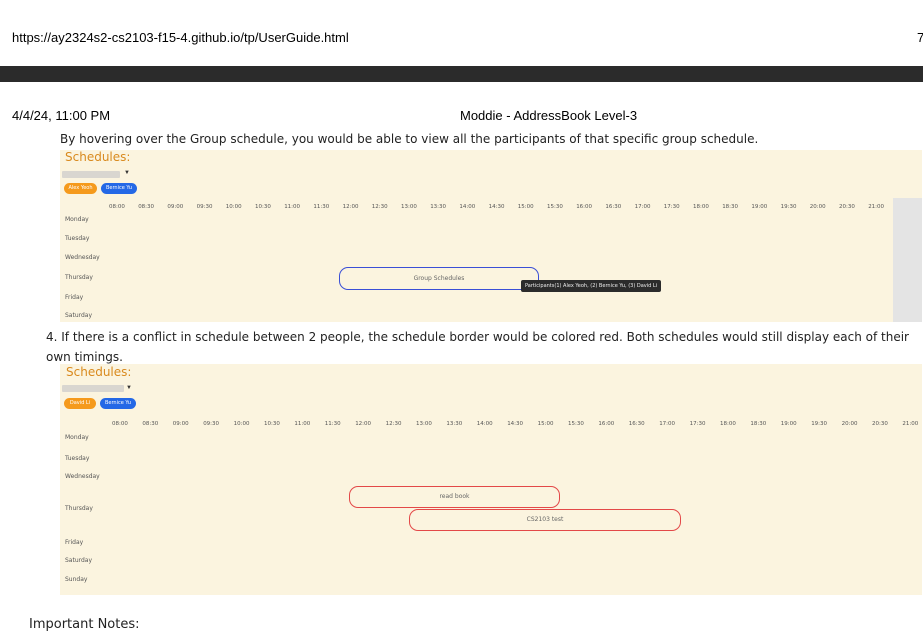 The height and width of the screenshot is (638, 923). What do you see at coordinates (907, 260) in the screenshot?
I see `timetable-scrollbar` at bounding box center [907, 260].